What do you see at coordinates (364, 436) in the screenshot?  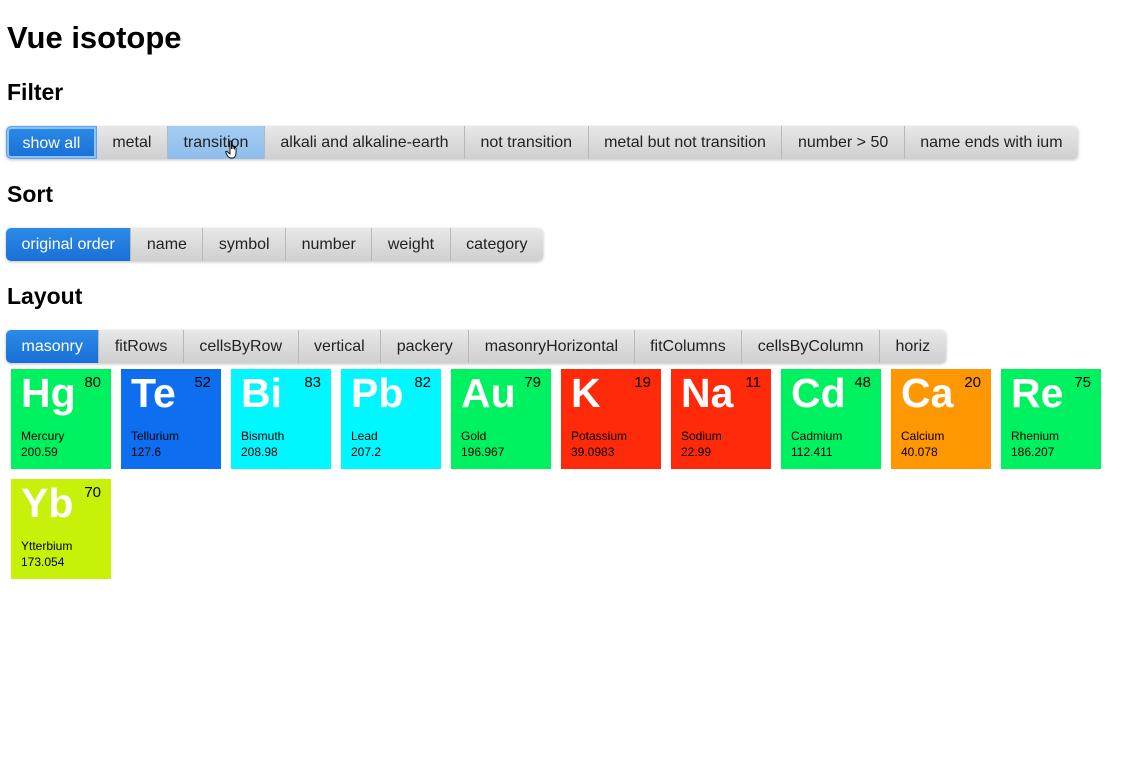 I see `element-name: Lead` at bounding box center [364, 436].